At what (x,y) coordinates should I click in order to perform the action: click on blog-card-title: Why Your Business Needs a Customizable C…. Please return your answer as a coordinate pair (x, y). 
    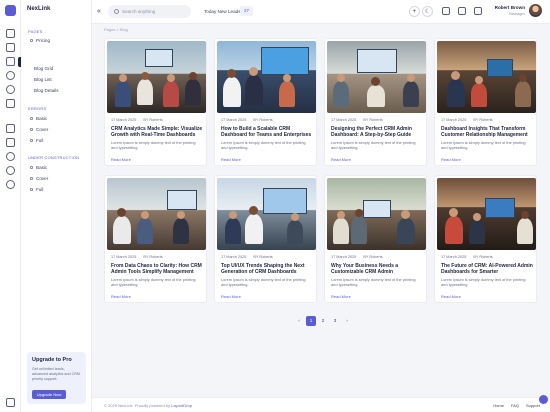
    Looking at the image, I should click on (377, 269).